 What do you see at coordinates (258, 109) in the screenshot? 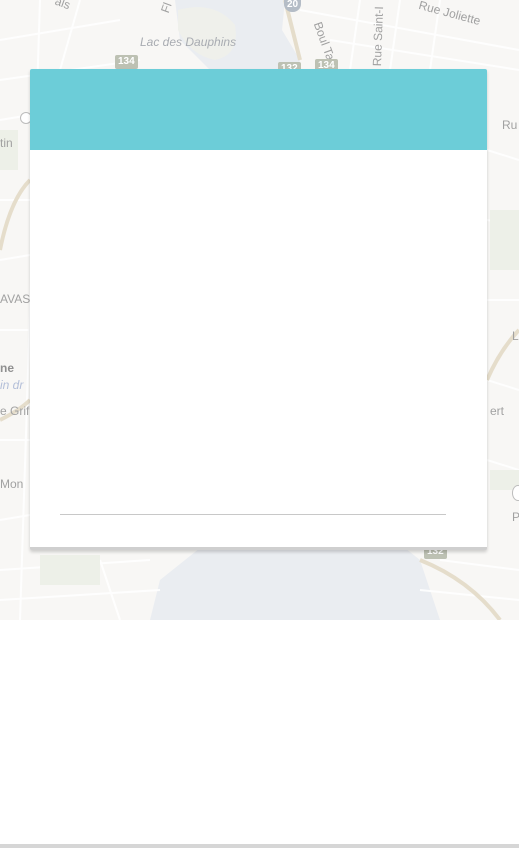
I see `modal-header` at bounding box center [258, 109].